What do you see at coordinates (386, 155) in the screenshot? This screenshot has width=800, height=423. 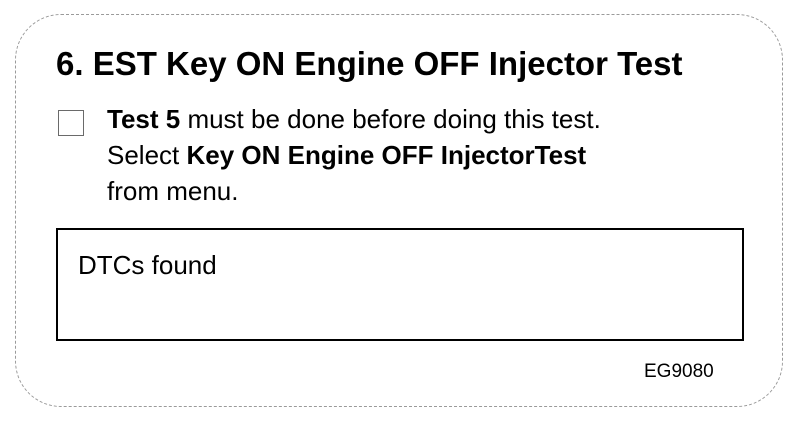 I see `menu-item-name: Key ON Engine OFF InjectorTest` at bounding box center [386, 155].